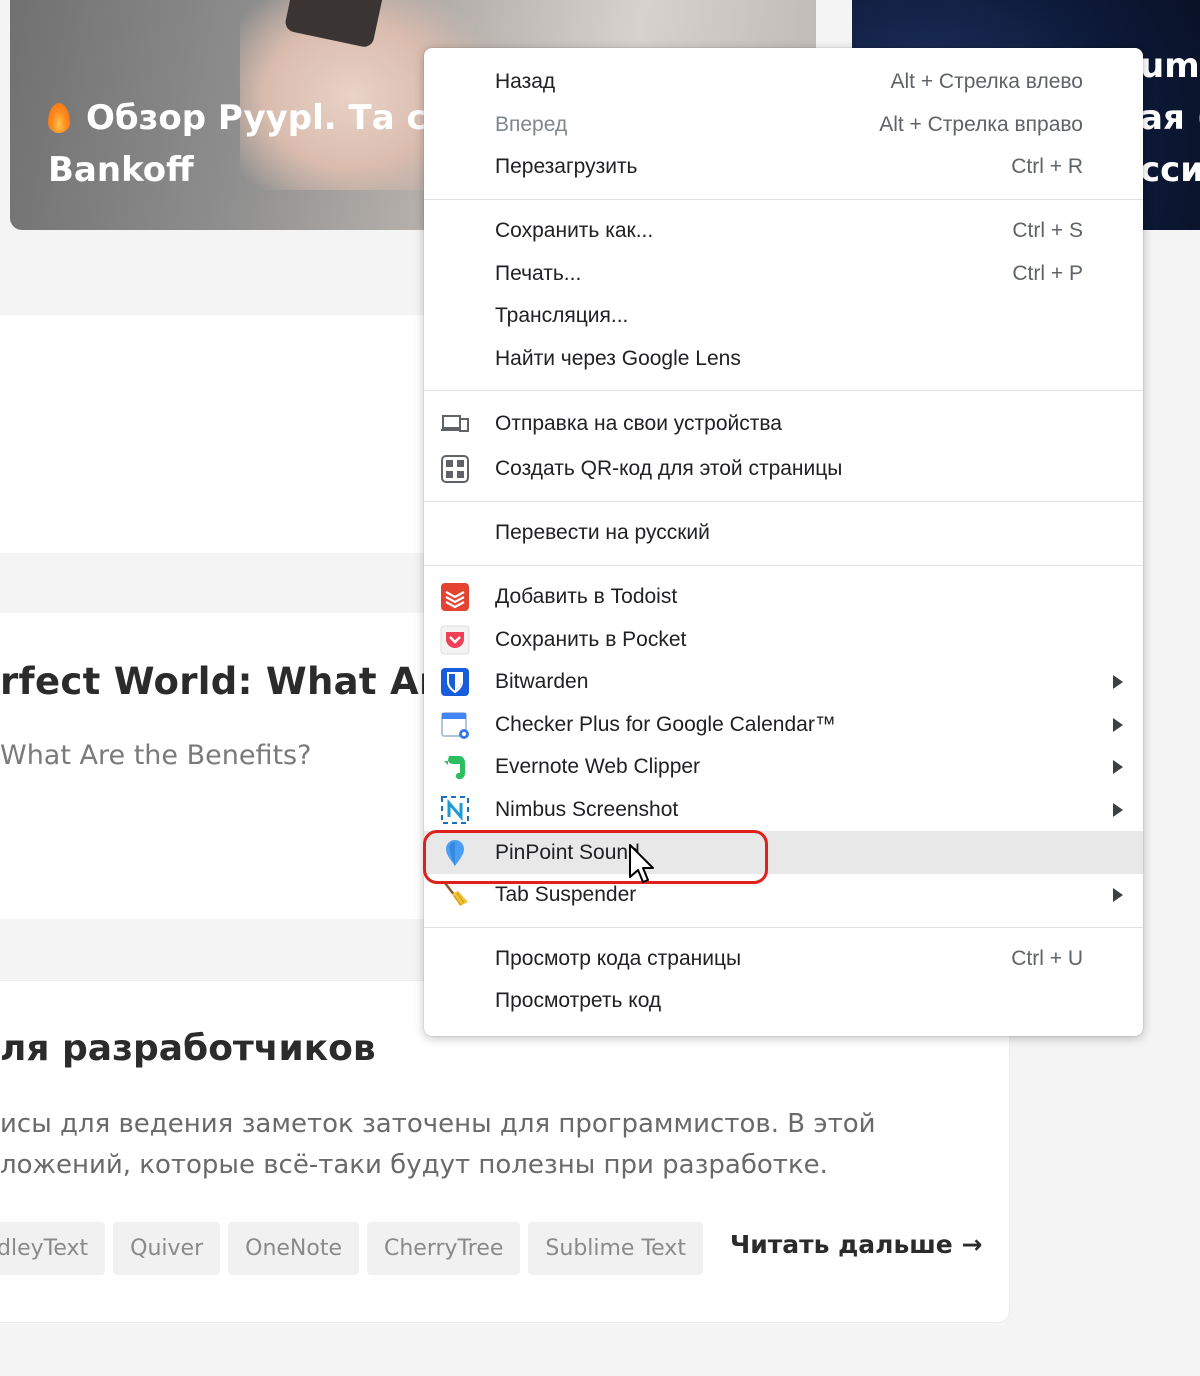  What do you see at coordinates (455, 597) in the screenshot?
I see `todoist-icon` at bounding box center [455, 597].